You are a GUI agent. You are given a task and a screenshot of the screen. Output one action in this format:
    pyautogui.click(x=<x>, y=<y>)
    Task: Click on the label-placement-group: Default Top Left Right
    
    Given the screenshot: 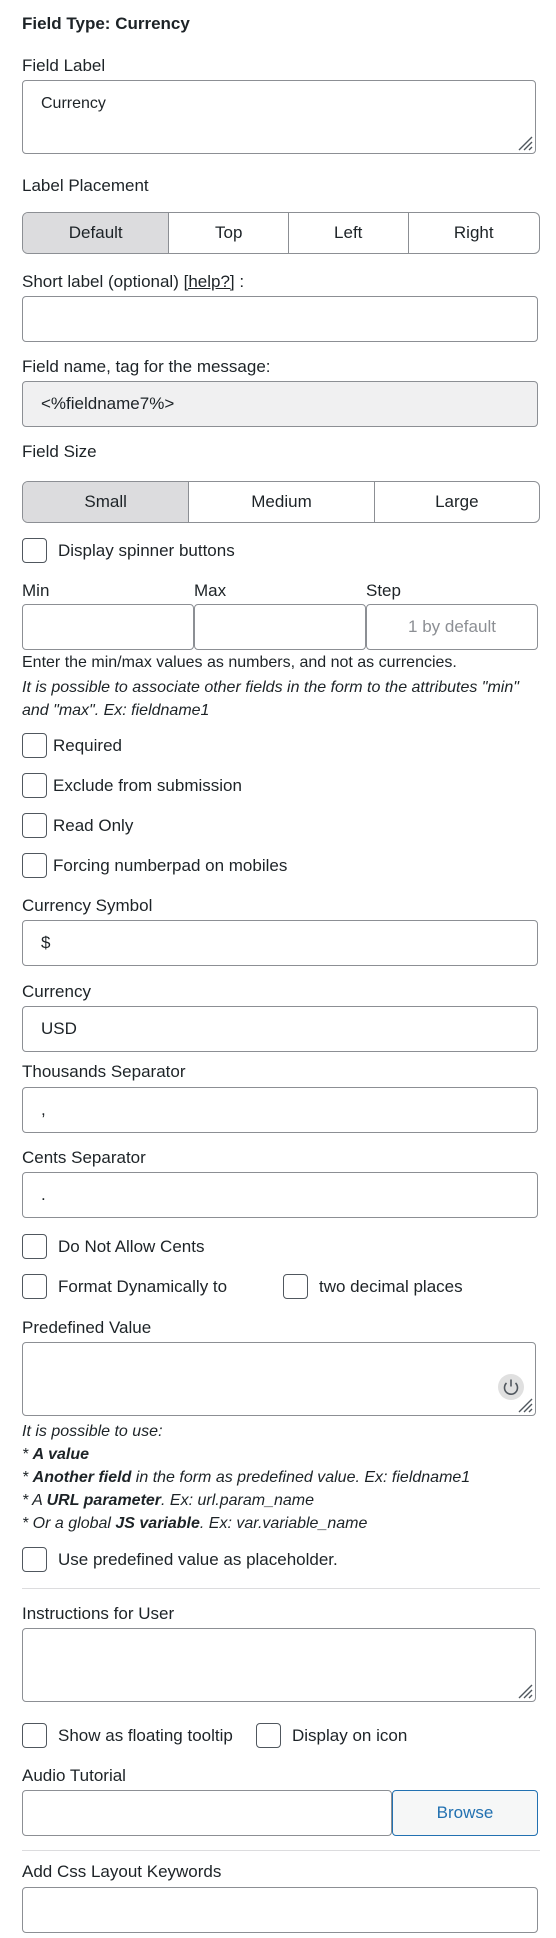 What is the action you would take?
    pyautogui.click(x=281, y=233)
    